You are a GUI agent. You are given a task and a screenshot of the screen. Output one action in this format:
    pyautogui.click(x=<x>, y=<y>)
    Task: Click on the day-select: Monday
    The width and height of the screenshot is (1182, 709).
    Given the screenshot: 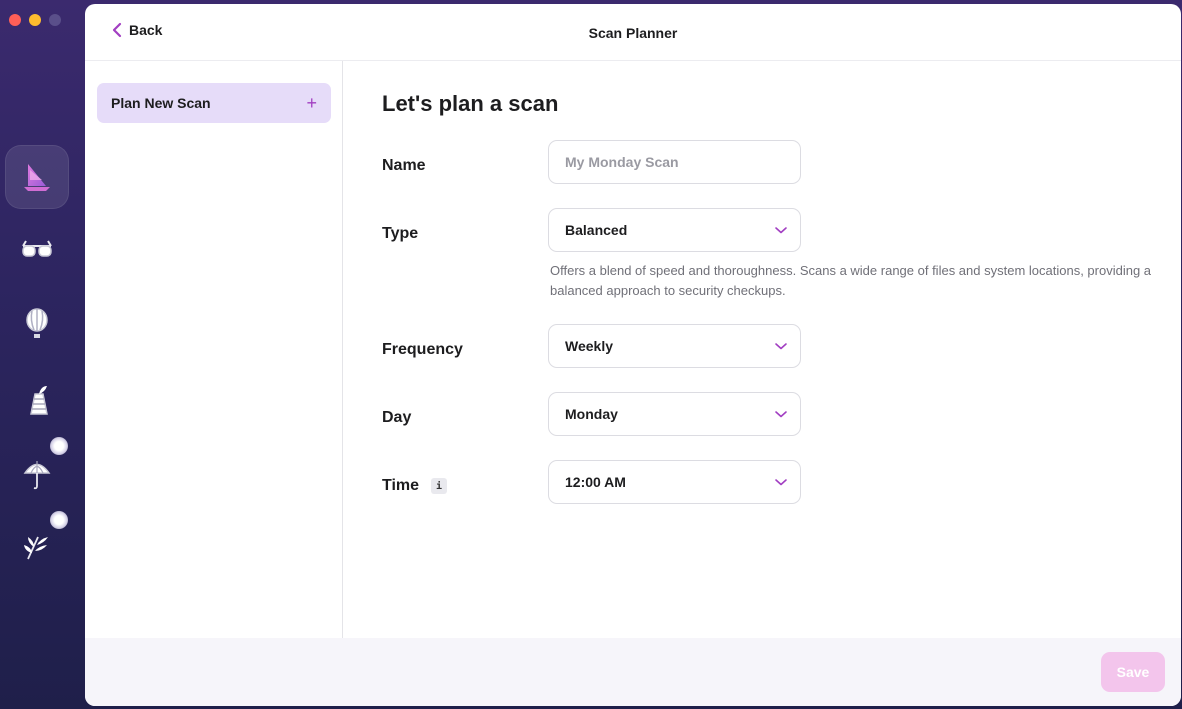 What is the action you would take?
    pyautogui.click(x=674, y=414)
    